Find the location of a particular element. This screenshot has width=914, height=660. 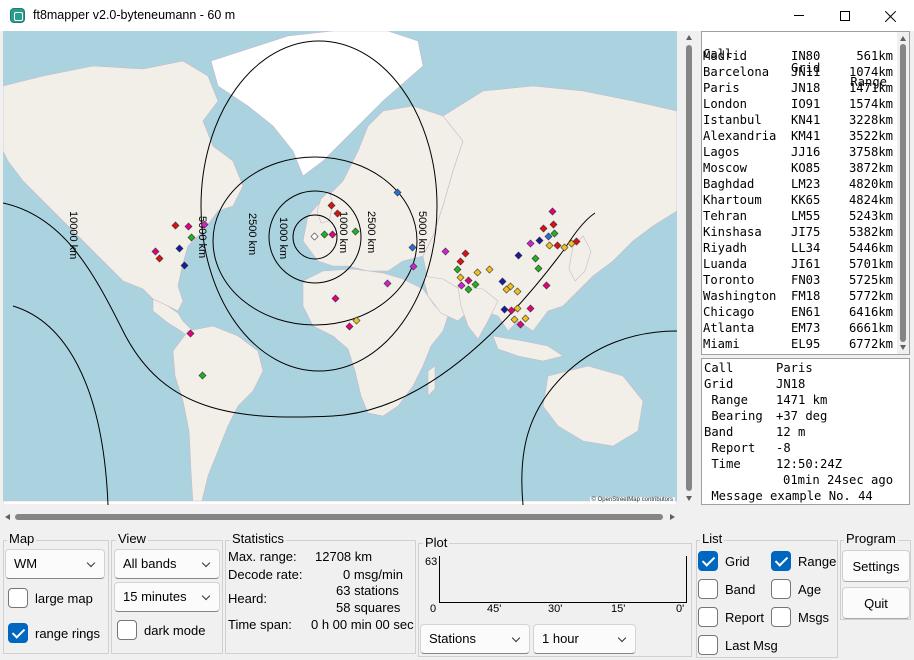

list-item: Washington FM18 5772km is located at coordinates (798, 297).